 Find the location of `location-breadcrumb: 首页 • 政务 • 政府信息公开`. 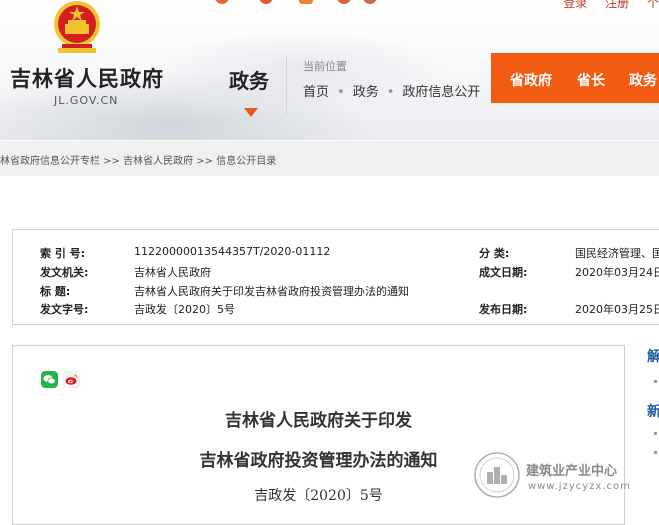

location-breadcrumb: 首页 • 政务 • 政府信息公开 is located at coordinates (391, 90).